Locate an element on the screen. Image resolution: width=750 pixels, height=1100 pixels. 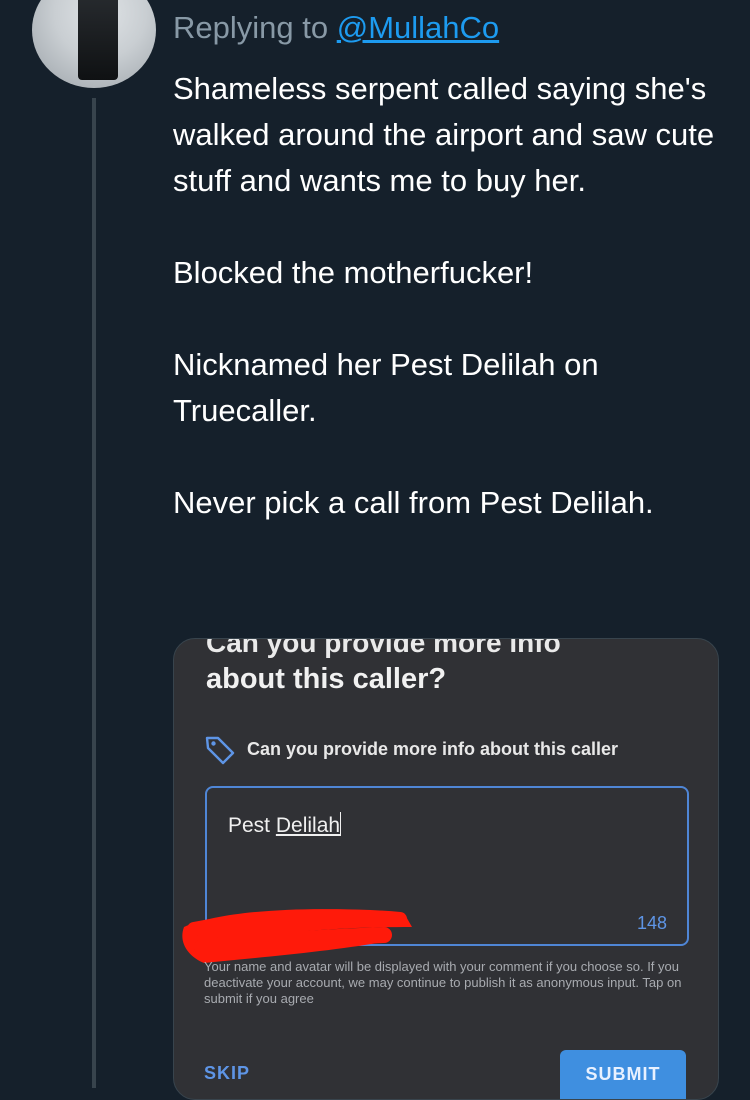
dialog-title-cut: Can you provide more info is located at coordinates (383, 648).